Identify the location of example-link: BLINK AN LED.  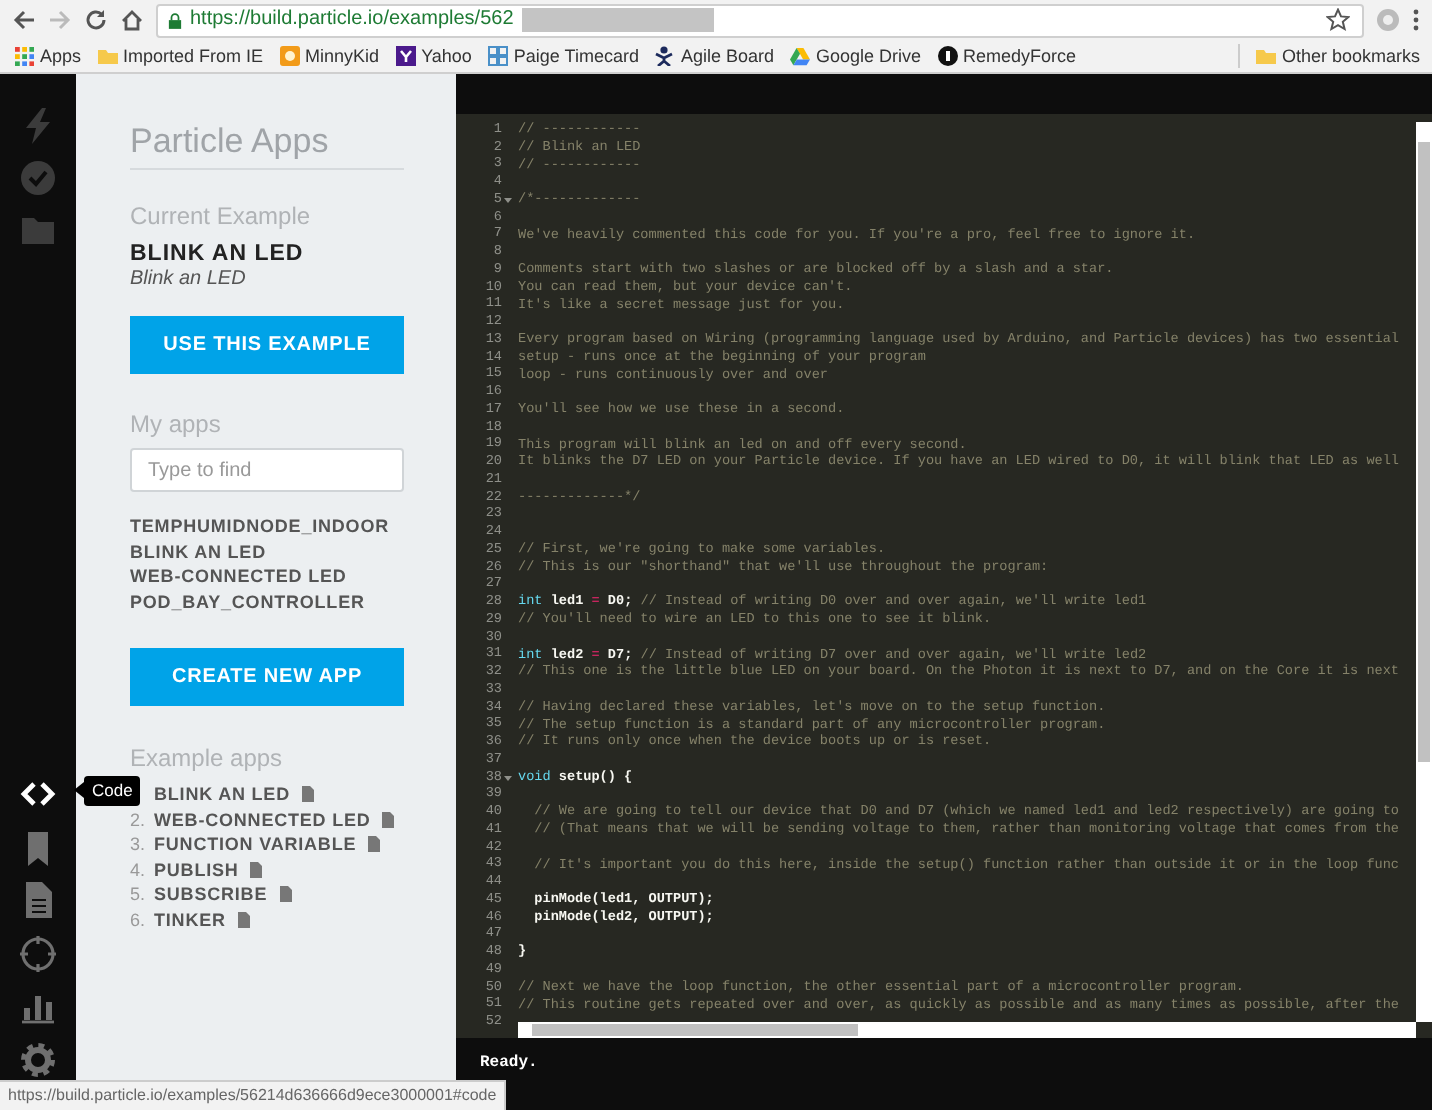
(222, 794).